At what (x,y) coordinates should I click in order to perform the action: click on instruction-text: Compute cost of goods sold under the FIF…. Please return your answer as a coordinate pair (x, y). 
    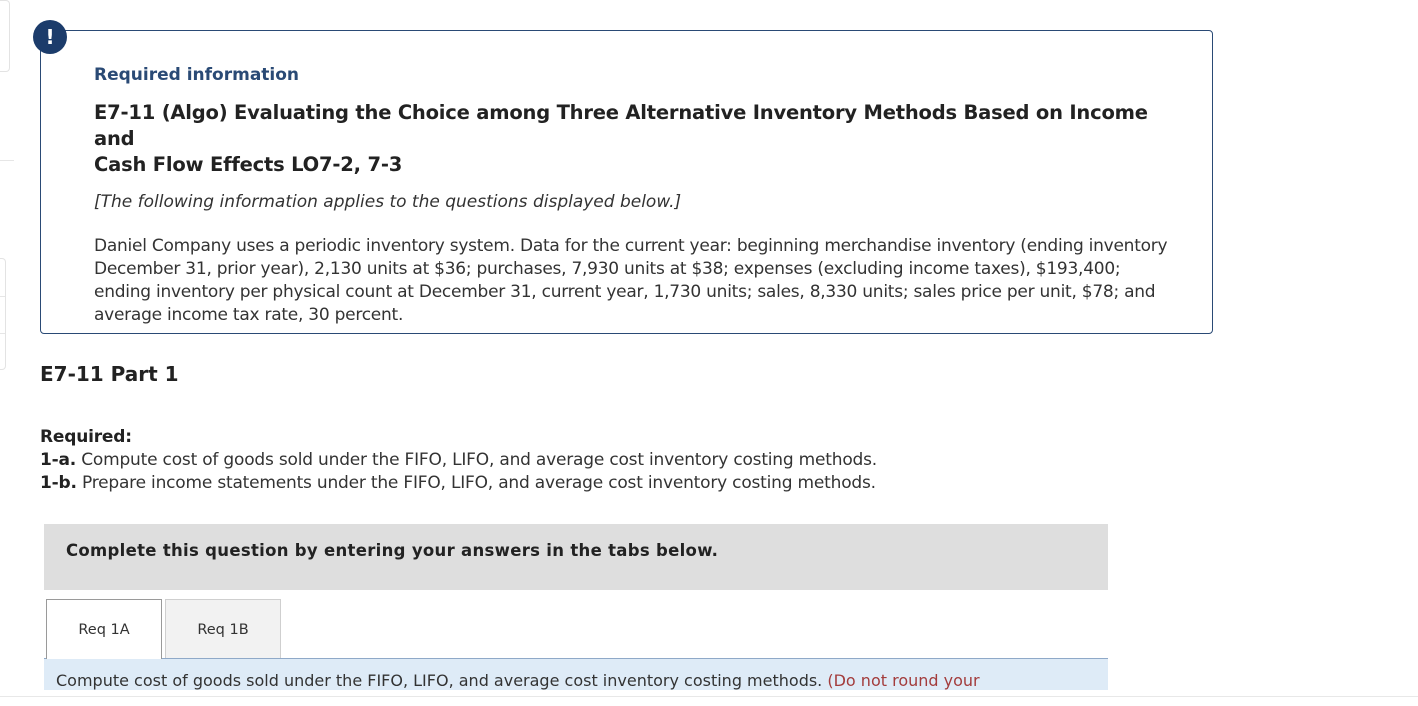
    Looking at the image, I should click on (518, 680).